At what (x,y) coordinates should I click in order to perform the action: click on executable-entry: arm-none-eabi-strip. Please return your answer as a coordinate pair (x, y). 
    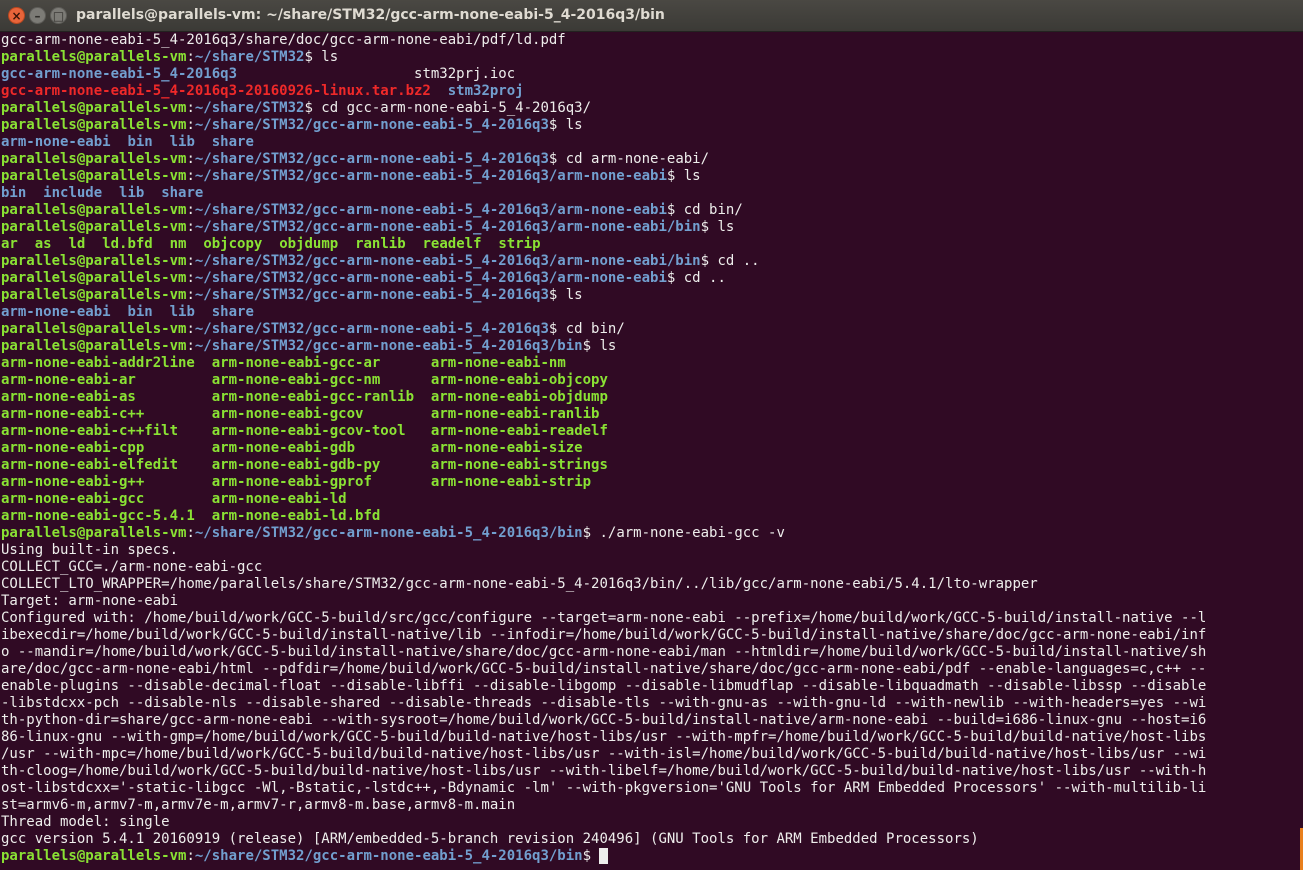
    Looking at the image, I should click on (511, 482).